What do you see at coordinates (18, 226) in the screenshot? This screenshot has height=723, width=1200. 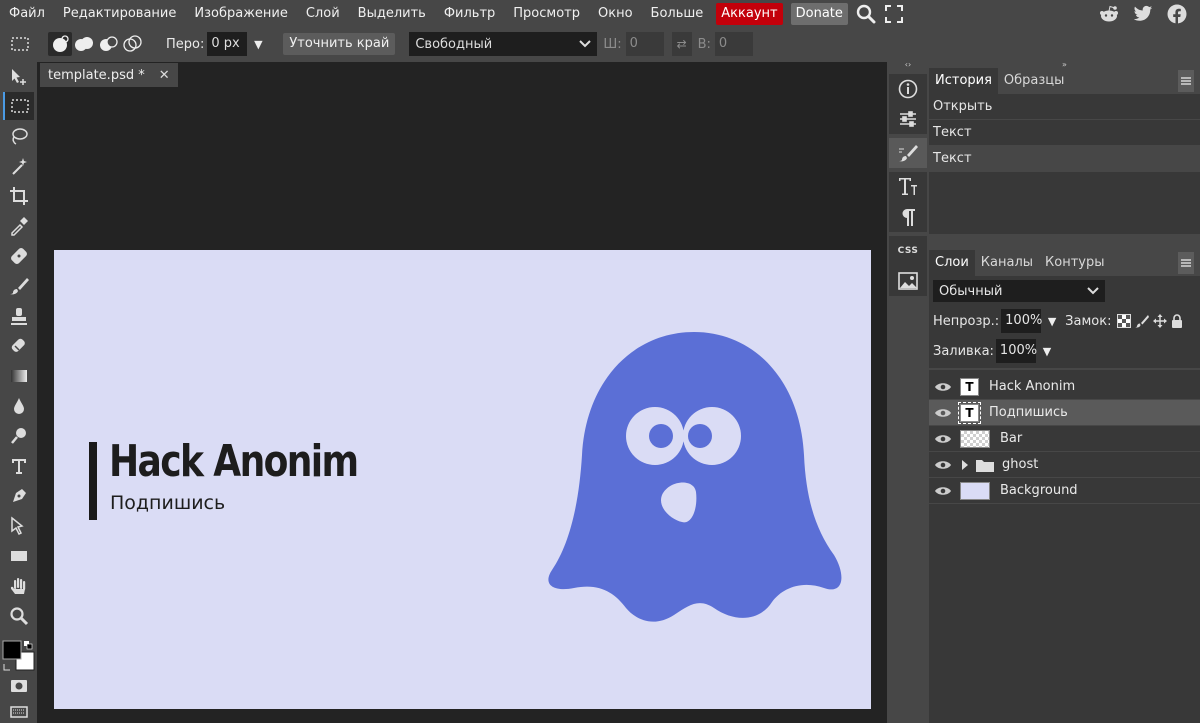 I see `eyedropper-tool-icon` at bounding box center [18, 226].